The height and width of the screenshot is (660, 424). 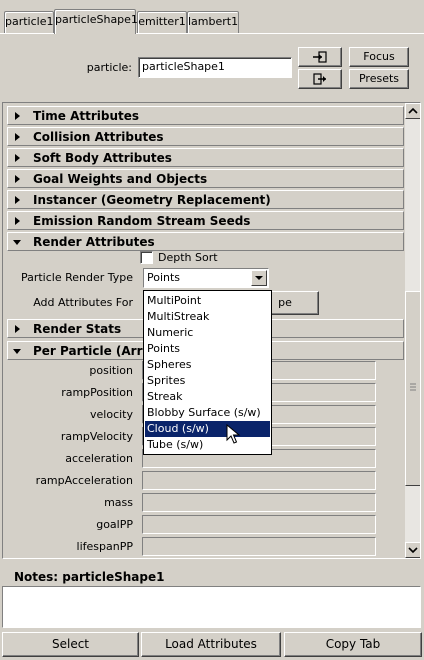 I want to click on section-title: Collision Attributes, so click(x=98, y=137).